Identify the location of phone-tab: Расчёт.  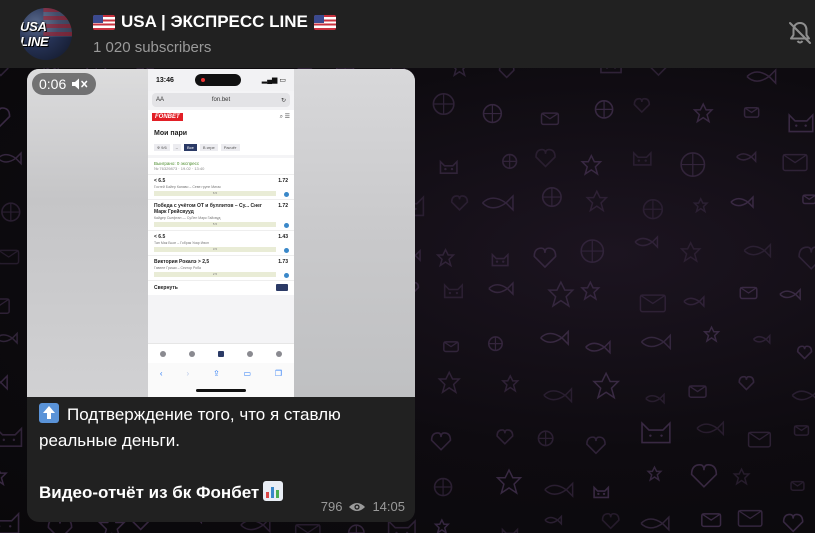
(230, 147).